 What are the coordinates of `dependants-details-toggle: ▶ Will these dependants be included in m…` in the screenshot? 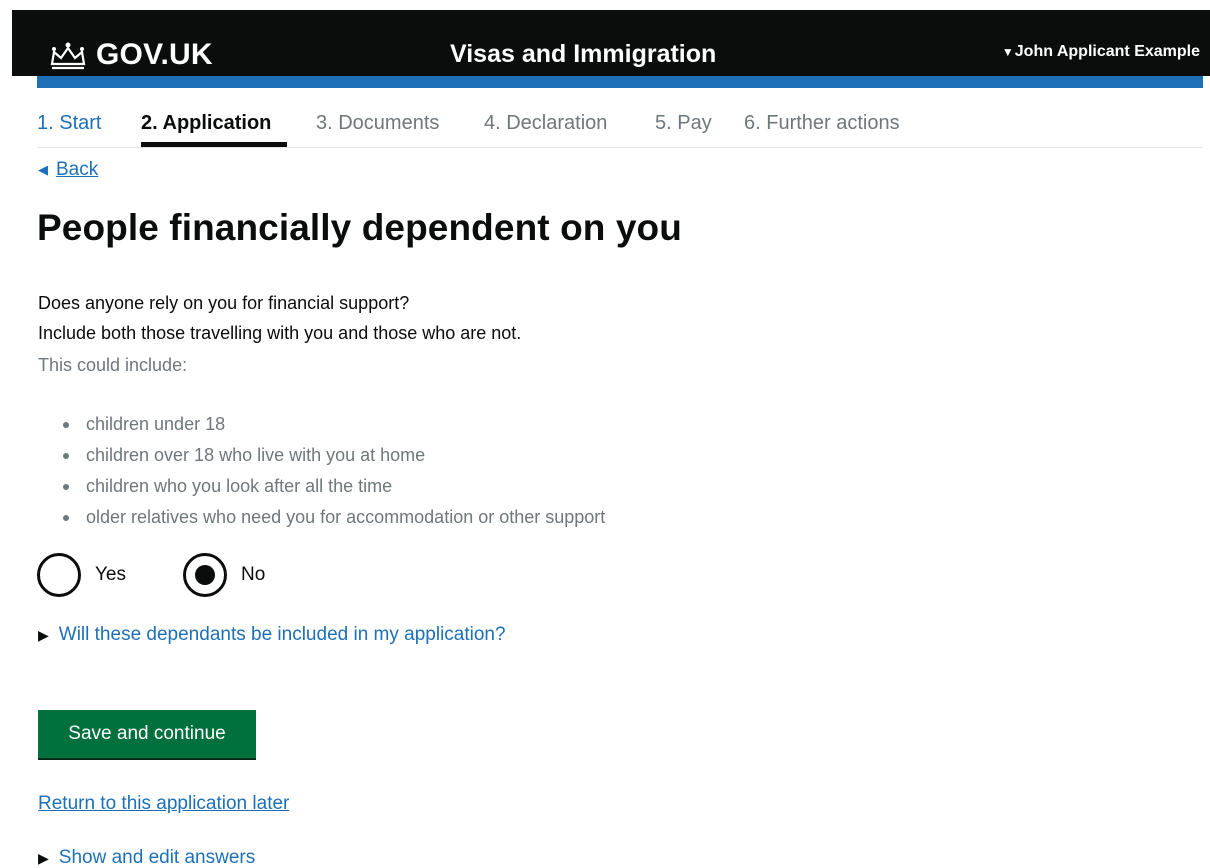 It's located at (272, 635).